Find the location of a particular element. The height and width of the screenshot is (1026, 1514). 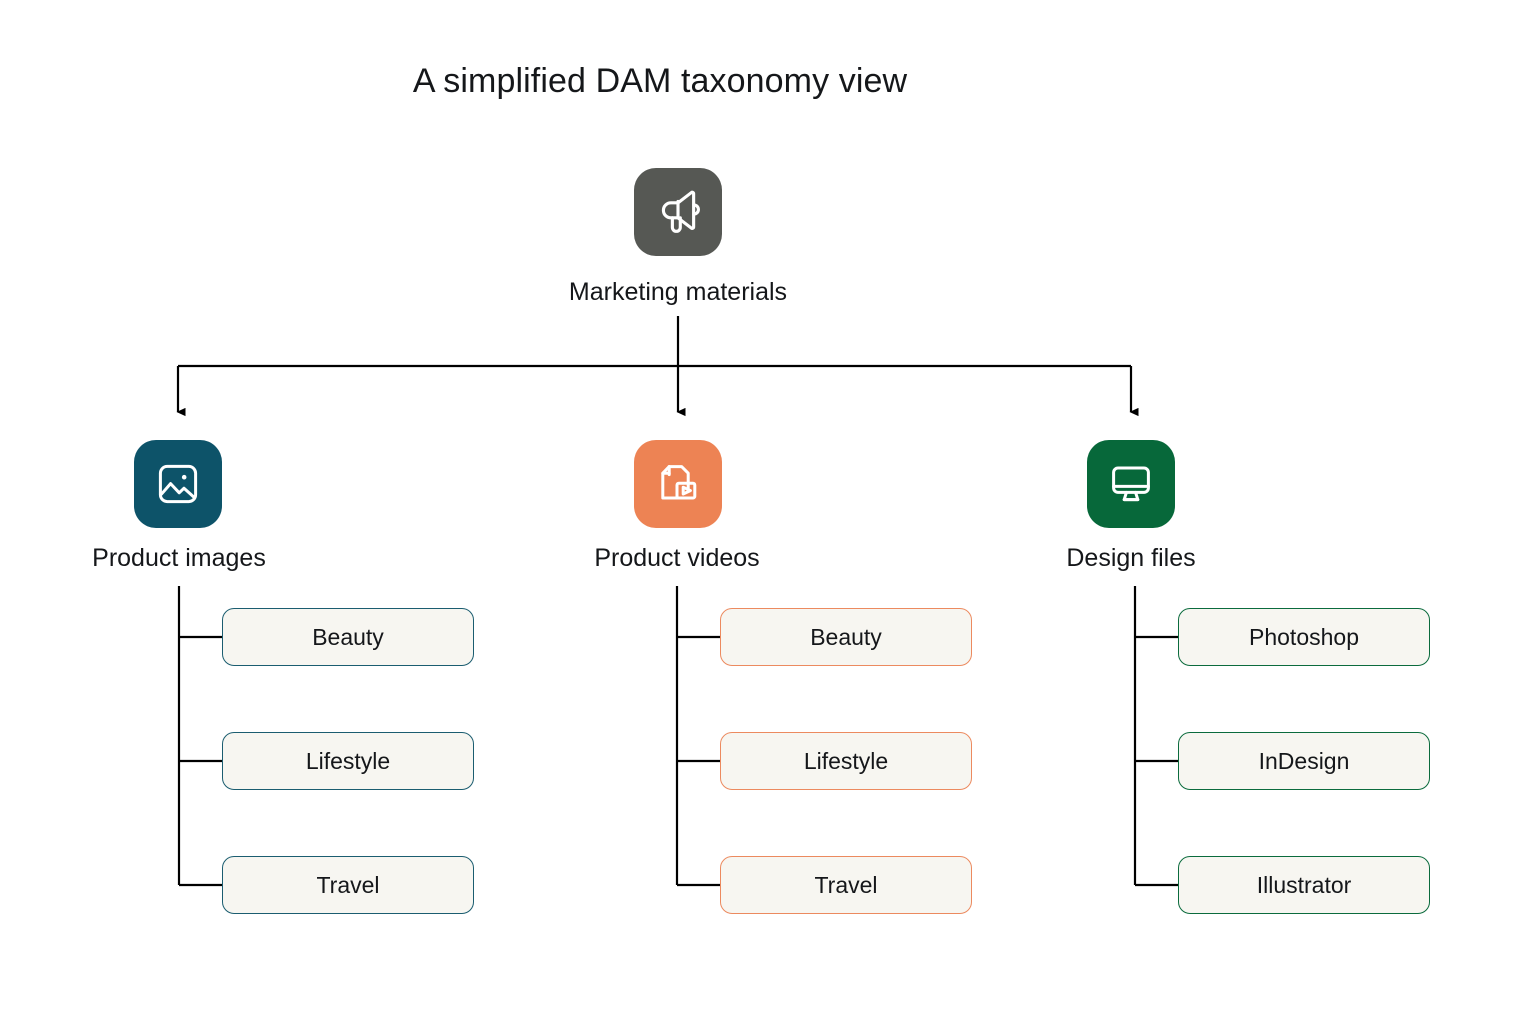

leaf-label: Photoshop is located at coordinates (1304, 636).